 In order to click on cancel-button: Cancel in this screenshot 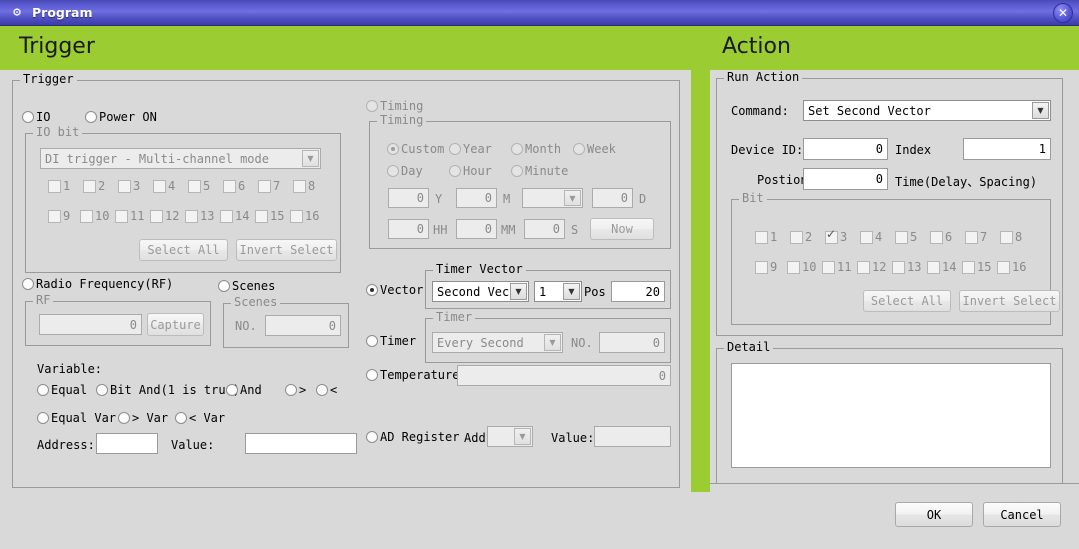, I will do `click(1022, 514)`.